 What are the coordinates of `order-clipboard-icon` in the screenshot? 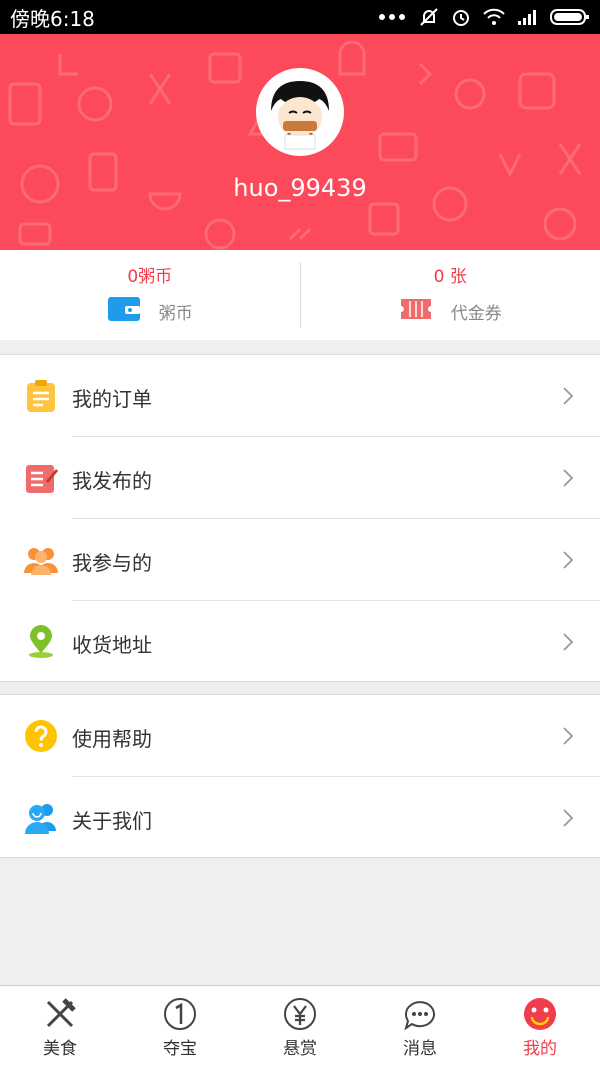 It's located at (41, 396).